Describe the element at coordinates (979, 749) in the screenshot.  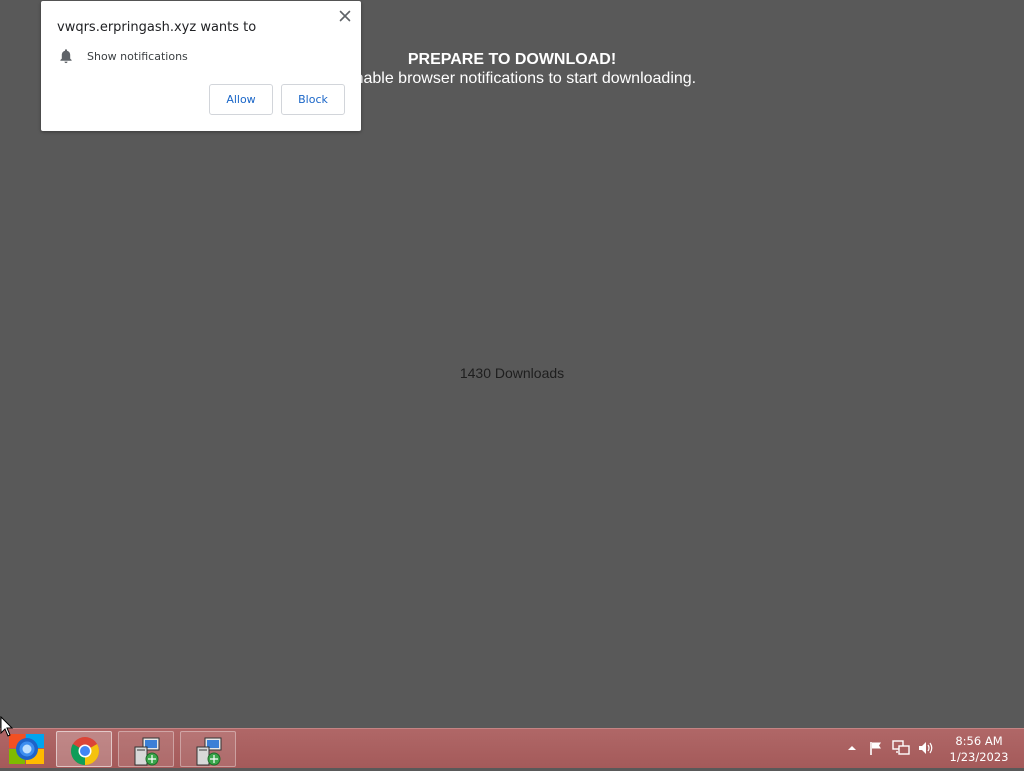
I see `taskbar-clock: 8:56 AM 1/23/2023` at that location.